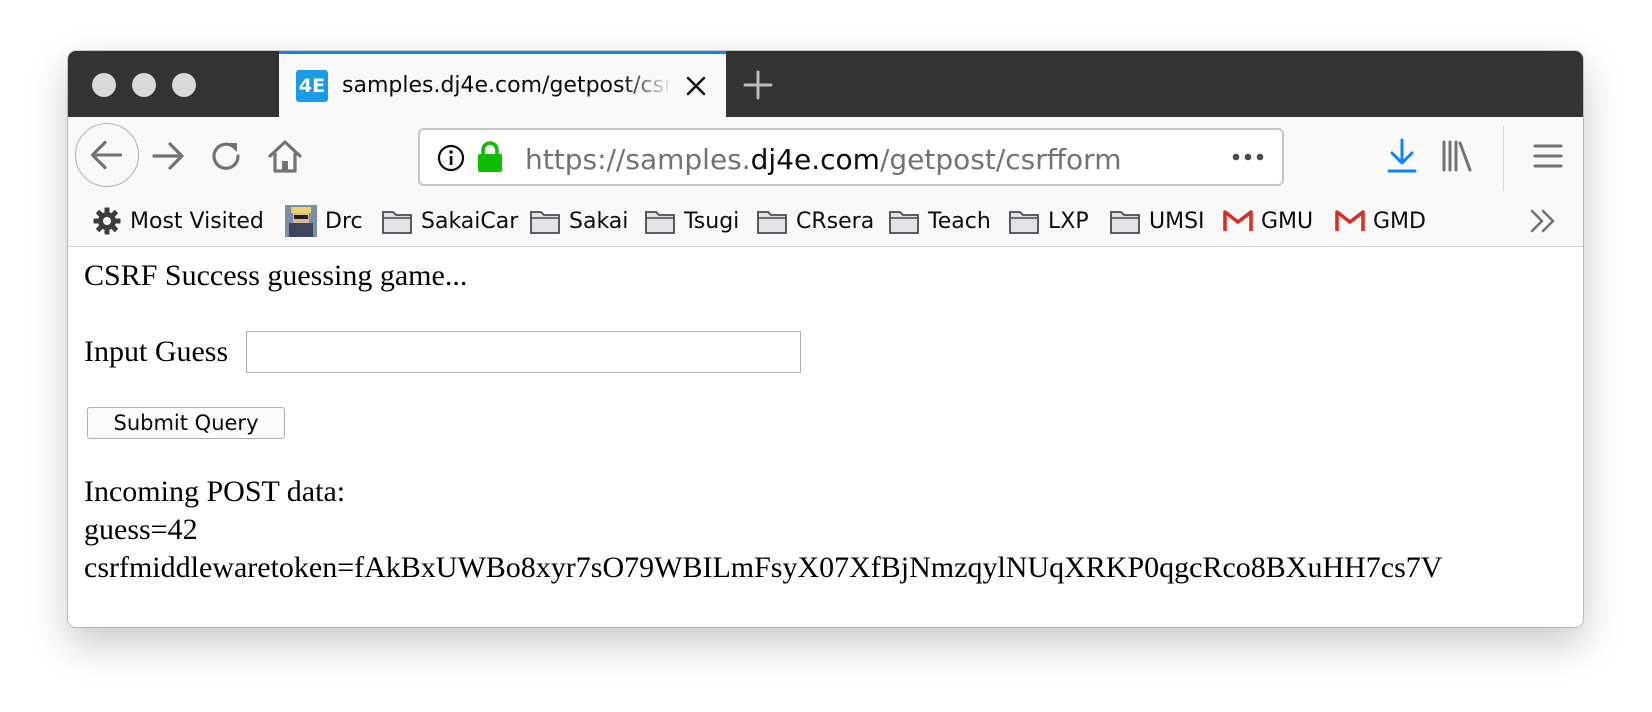 This screenshot has width=1652, height=712. What do you see at coordinates (1248, 157) in the screenshot?
I see `page-actions-ellipsis-icon` at bounding box center [1248, 157].